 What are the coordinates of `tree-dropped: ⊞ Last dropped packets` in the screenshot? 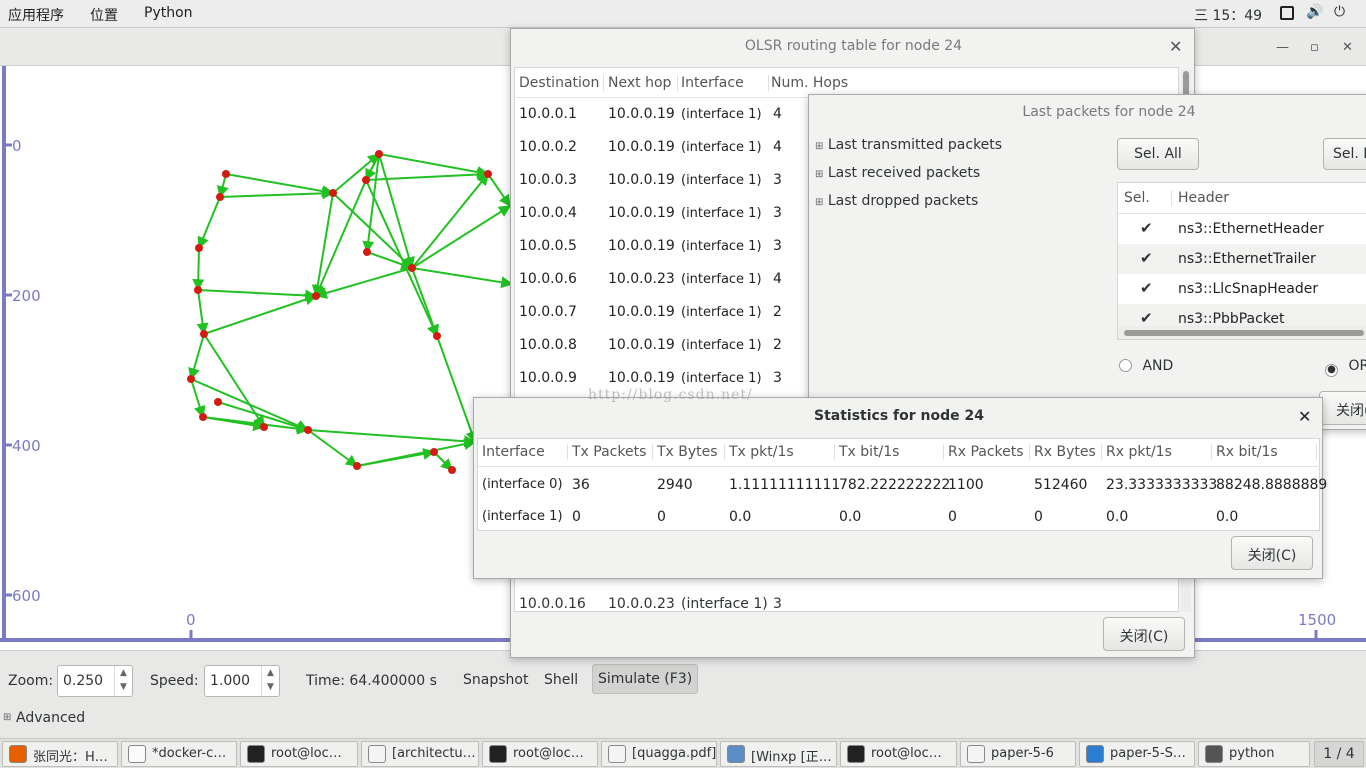 It's located at (896, 201).